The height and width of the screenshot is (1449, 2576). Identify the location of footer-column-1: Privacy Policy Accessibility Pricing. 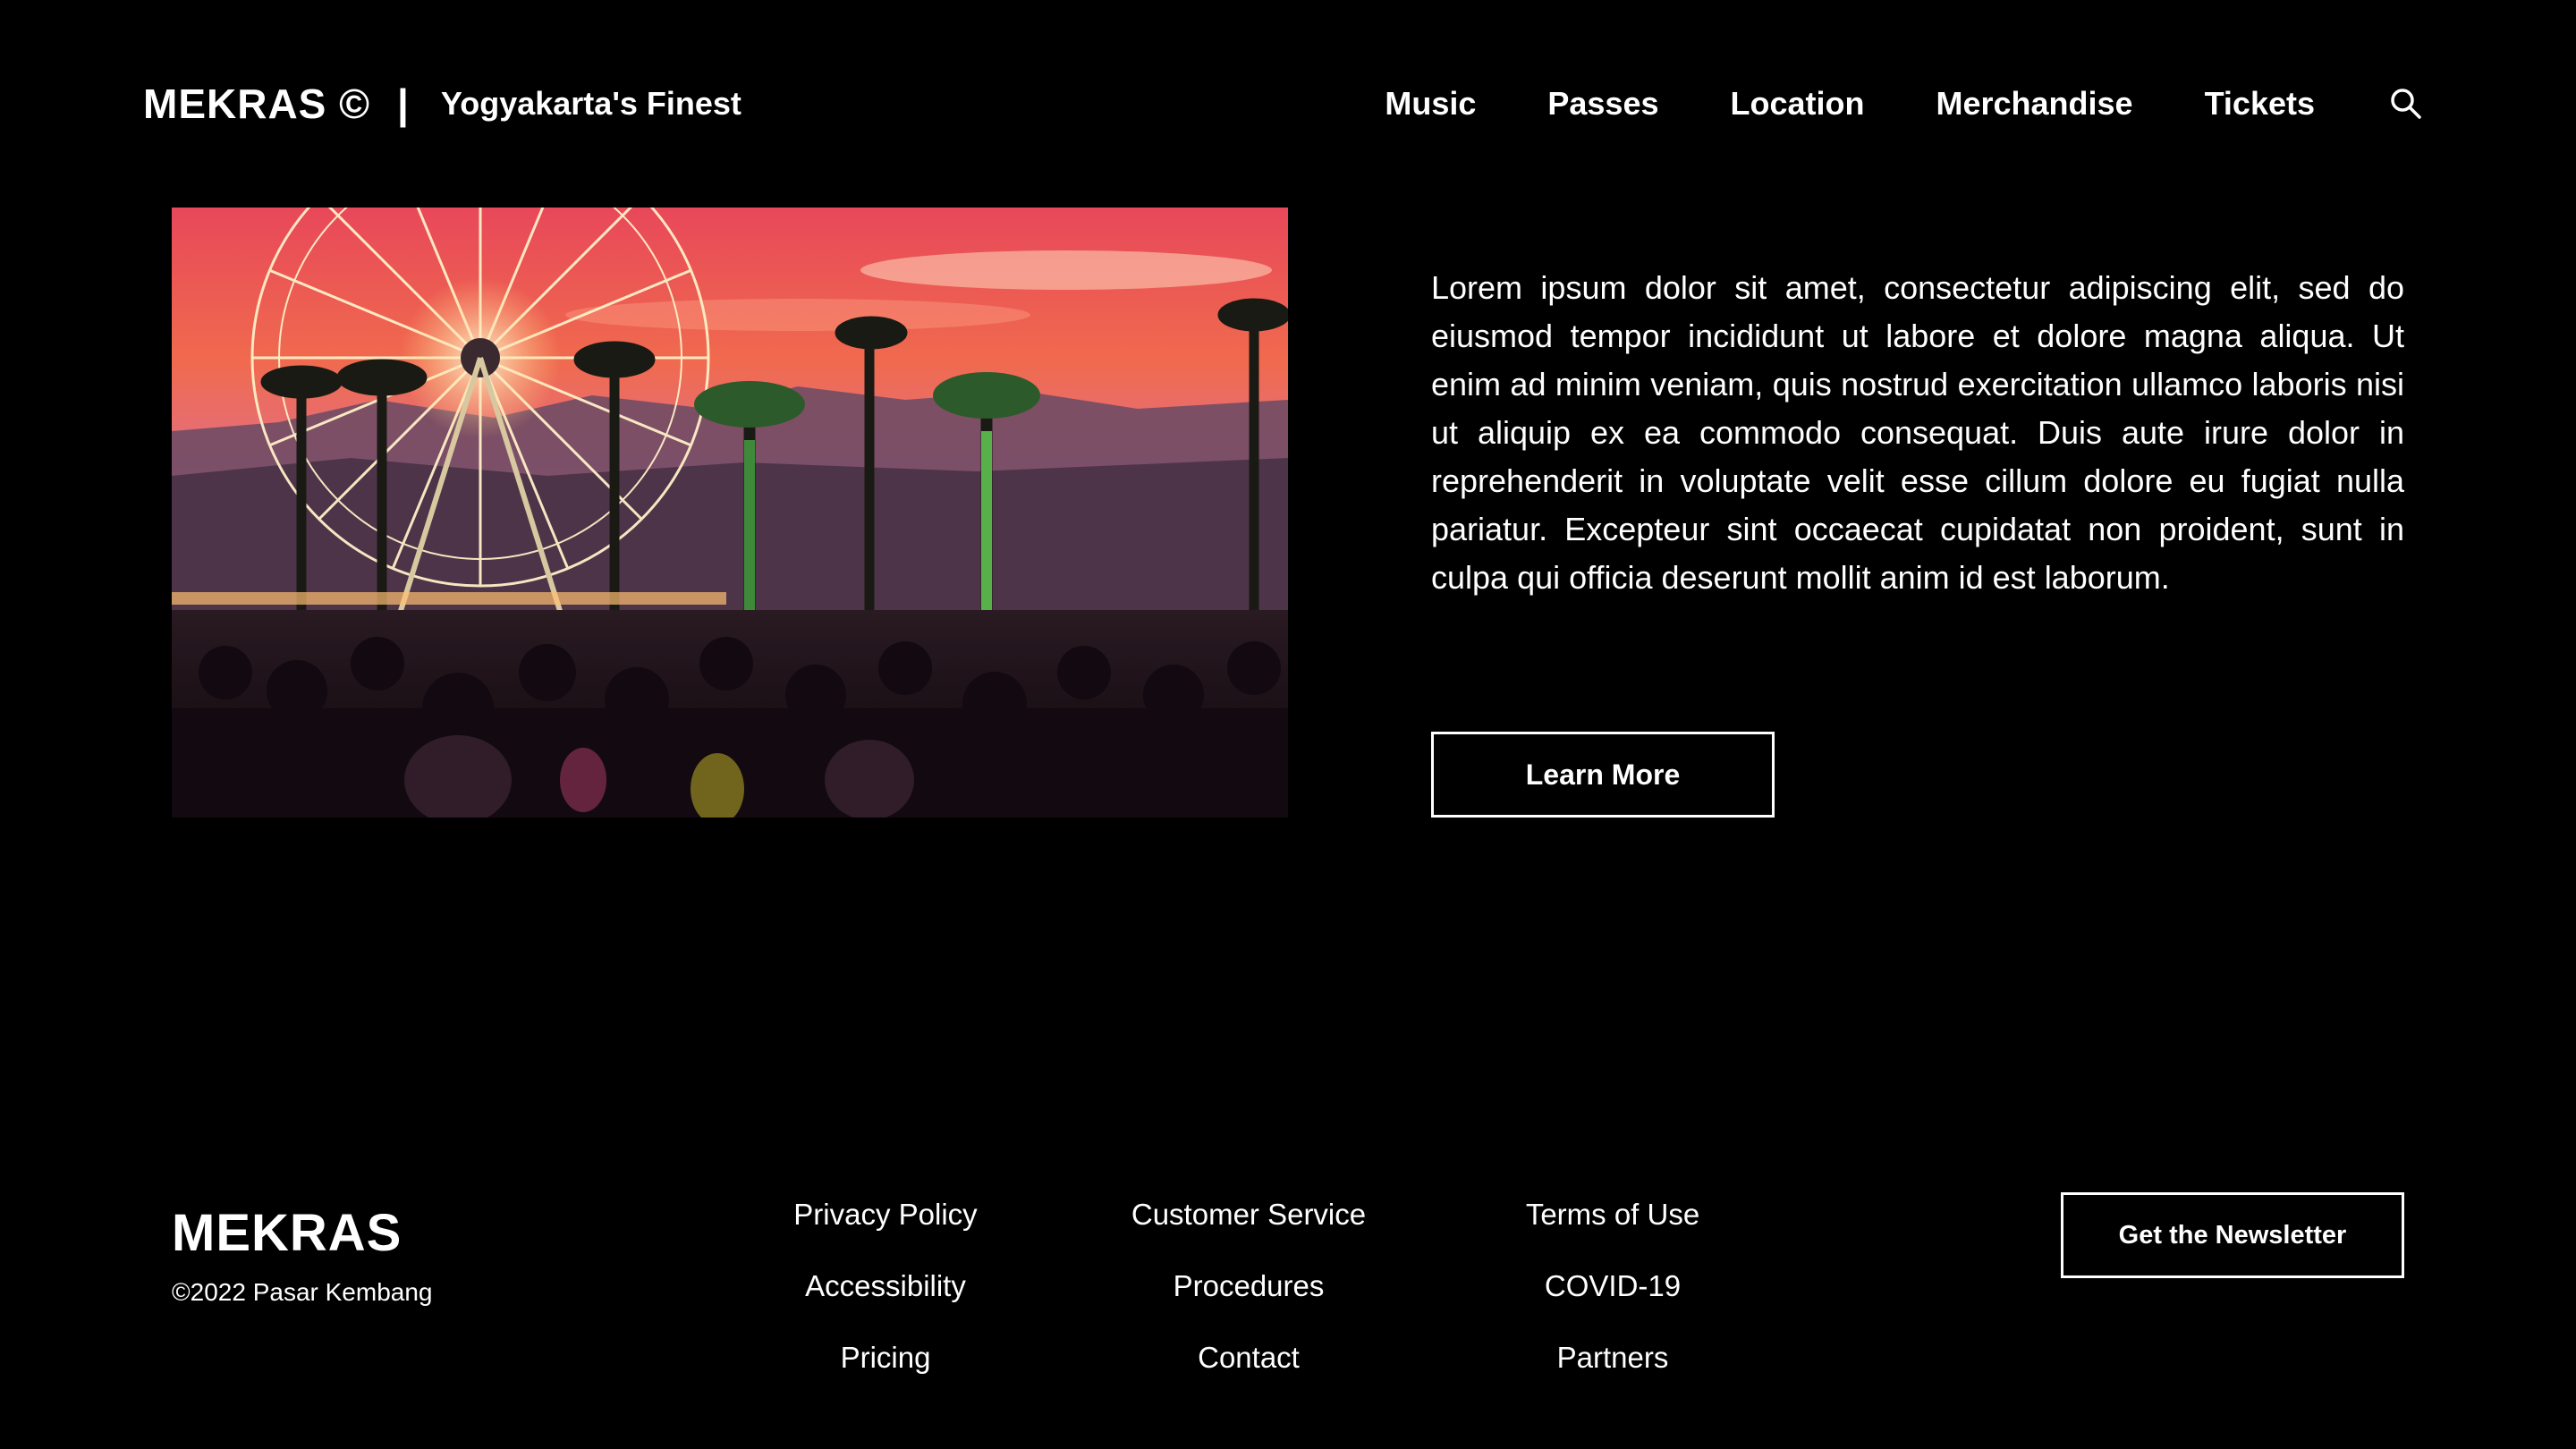
(885, 1298).